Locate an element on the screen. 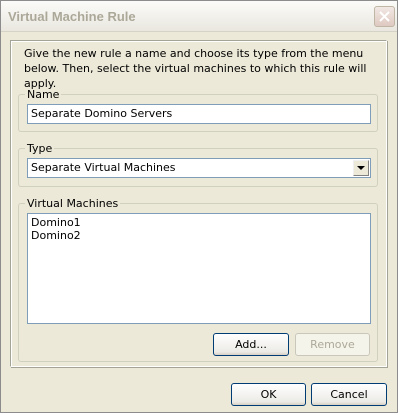  rule-type-dropdown-button is located at coordinates (361, 168).